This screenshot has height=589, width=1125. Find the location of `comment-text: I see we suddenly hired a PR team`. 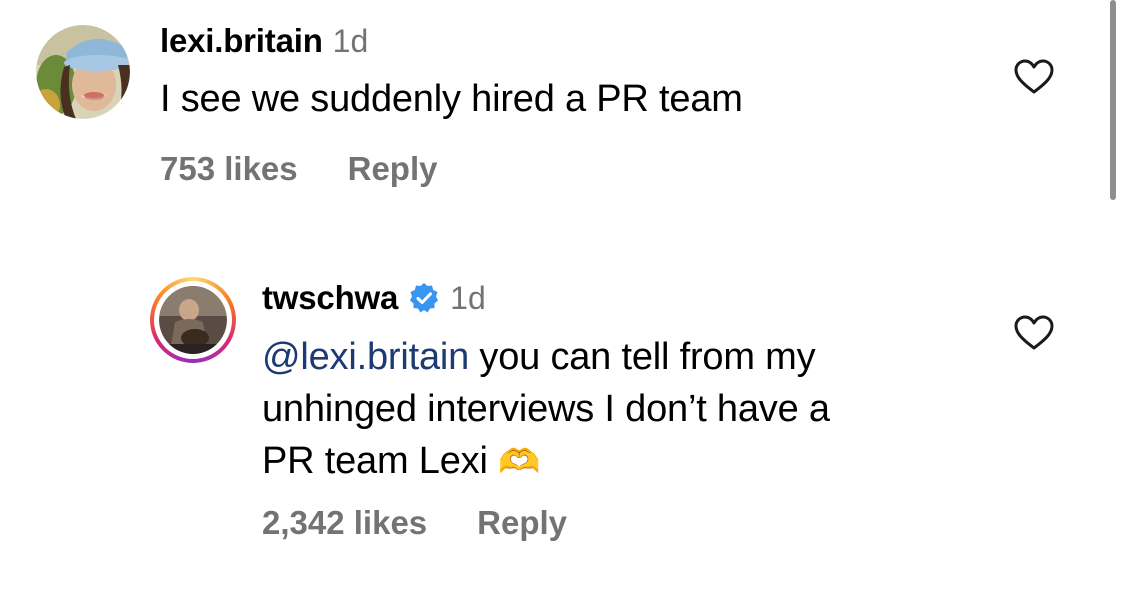

comment-text: I see we suddenly hired a PR team is located at coordinates (451, 99).